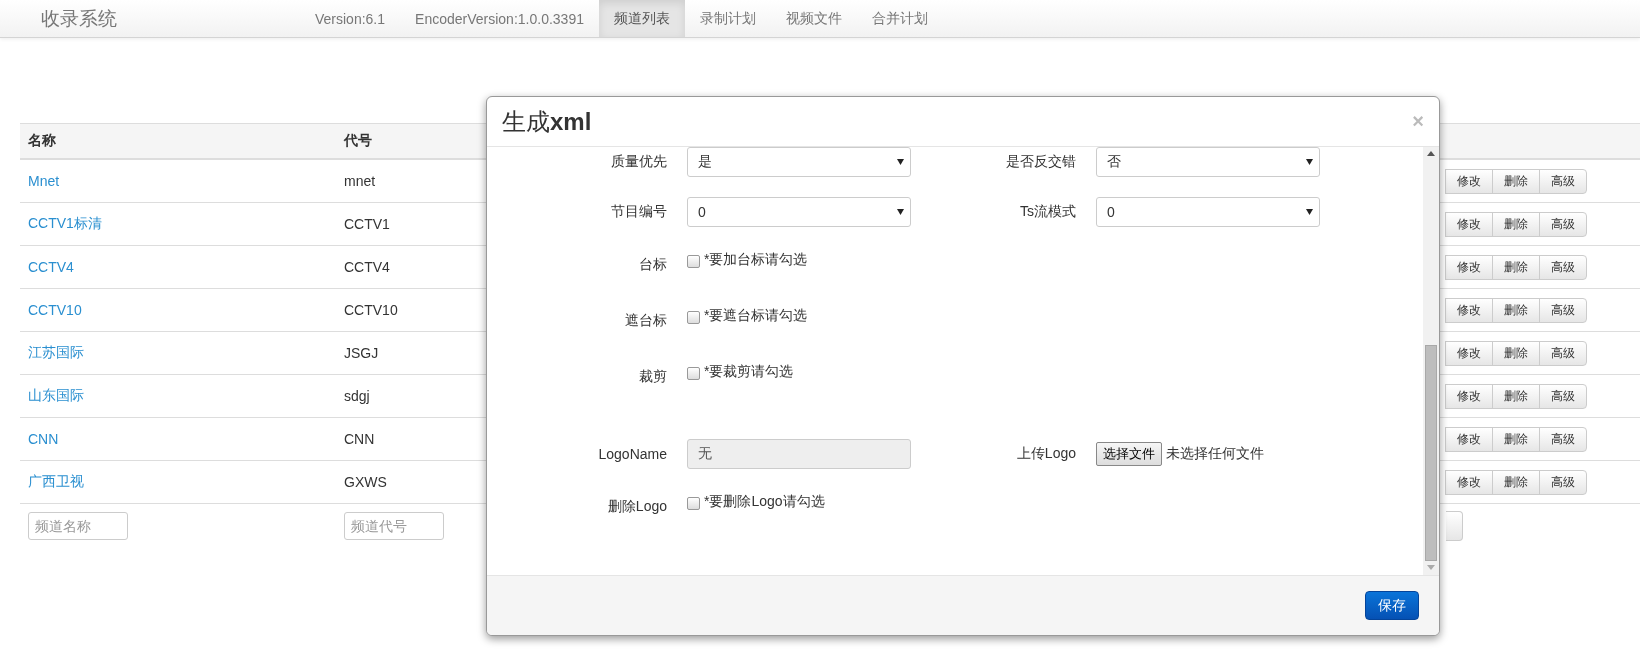 Image resolution: width=1640 pixels, height=663 pixels. I want to click on channel-link: CCTV10, so click(55, 310).